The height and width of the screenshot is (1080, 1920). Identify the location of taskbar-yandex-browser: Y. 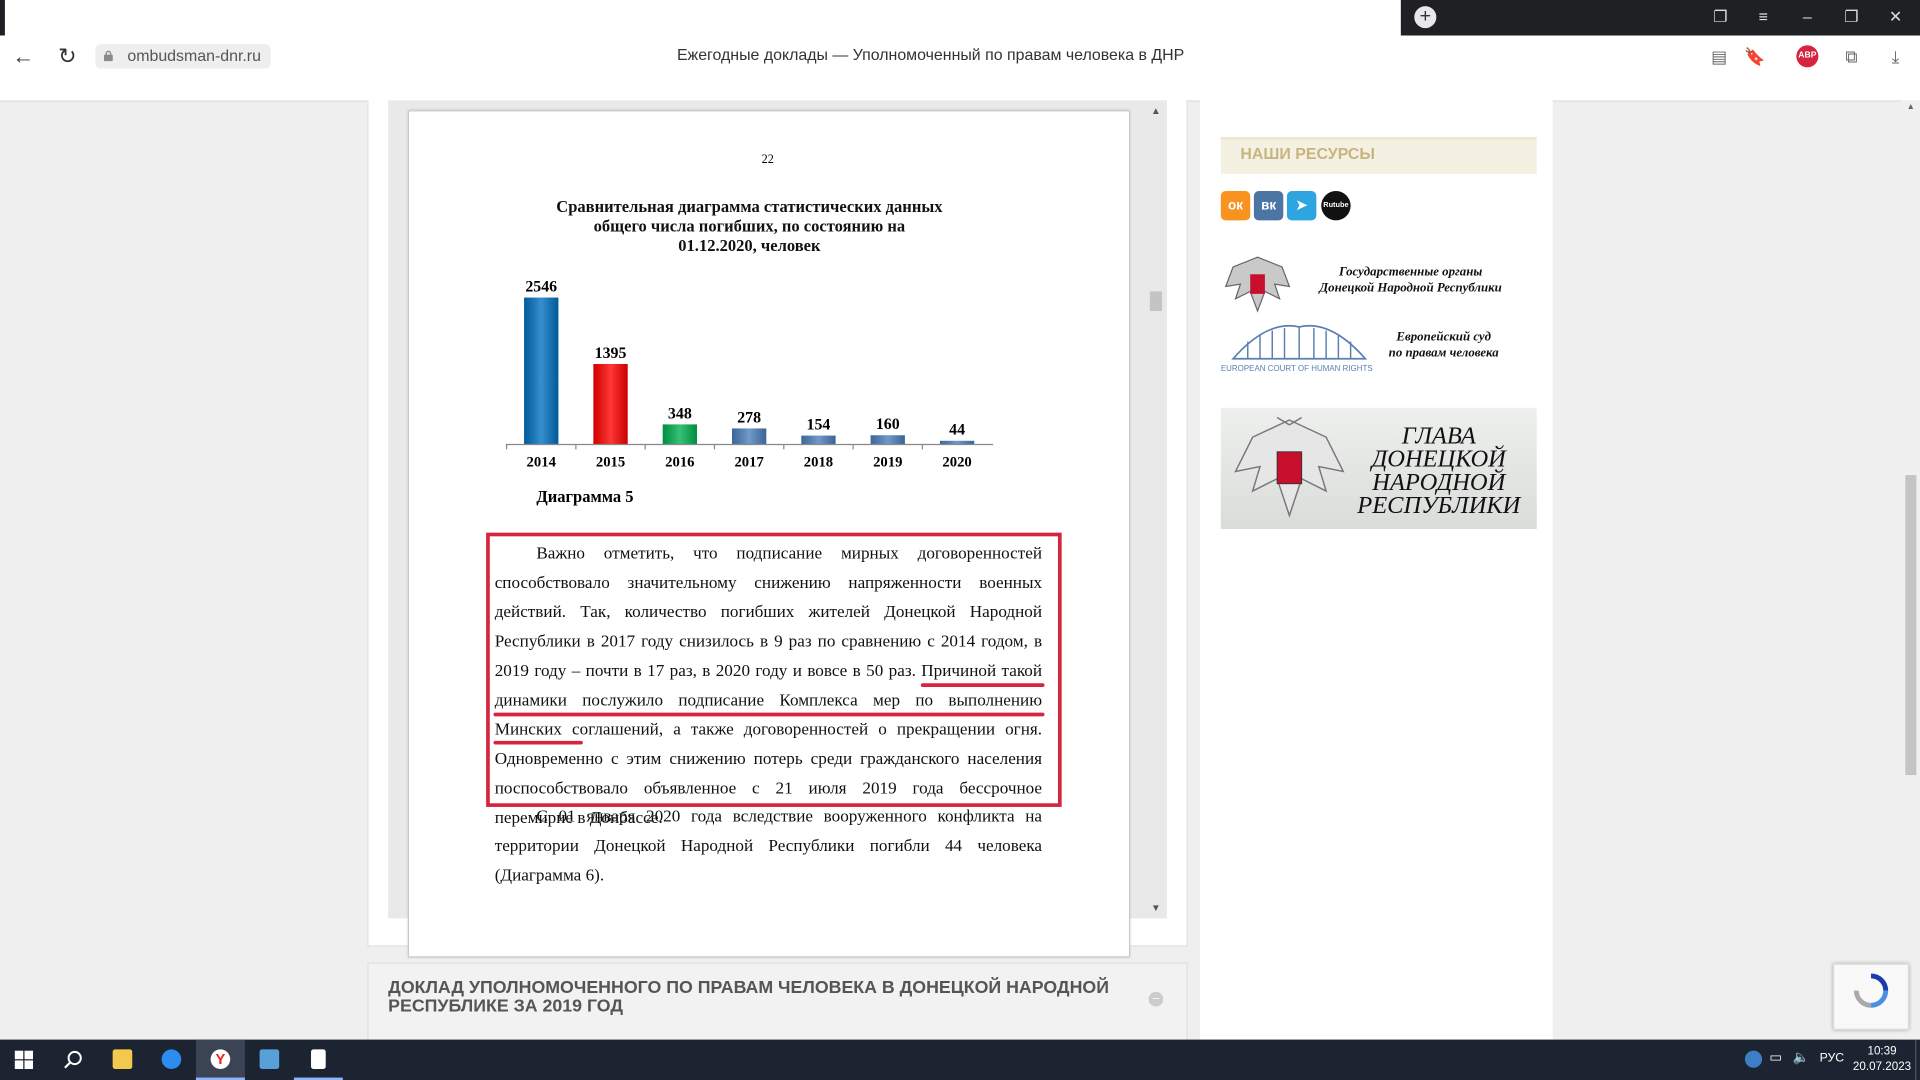
(220, 1059).